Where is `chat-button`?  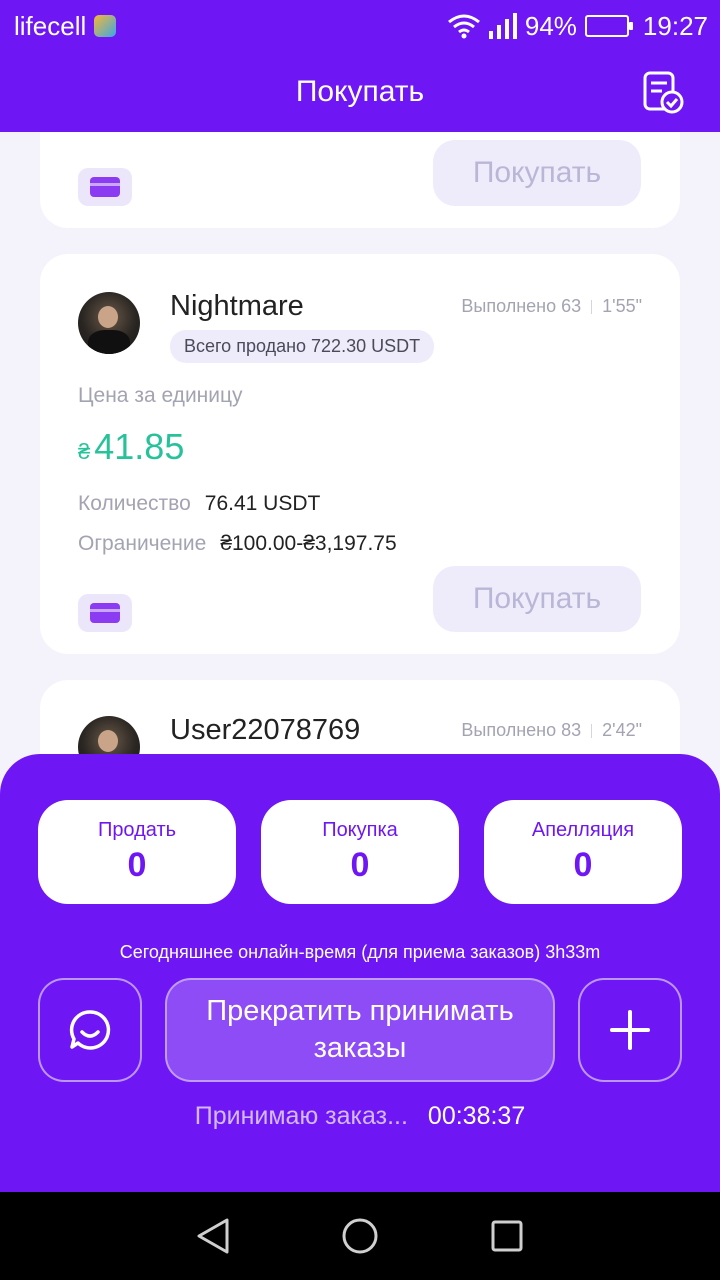
chat-button is located at coordinates (90, 1030).